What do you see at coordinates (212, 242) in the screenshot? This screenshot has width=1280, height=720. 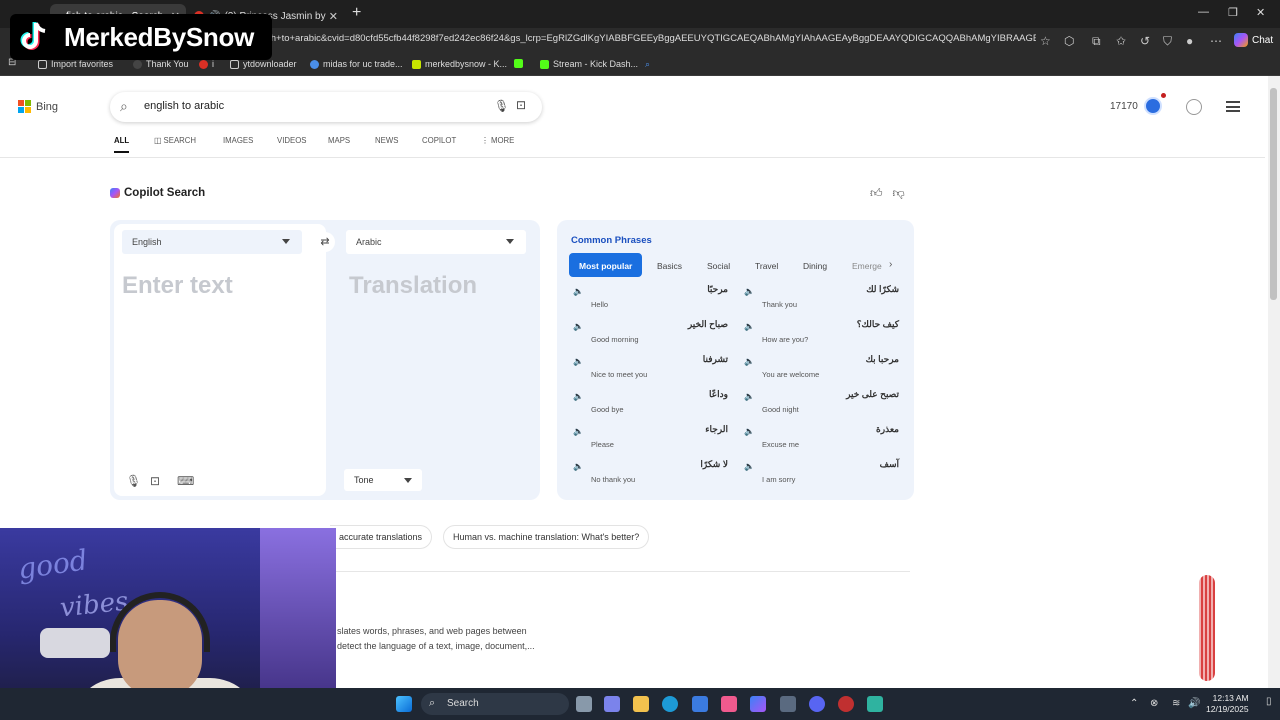 I see `source-language-select: English` at bounding box center [212, 242].